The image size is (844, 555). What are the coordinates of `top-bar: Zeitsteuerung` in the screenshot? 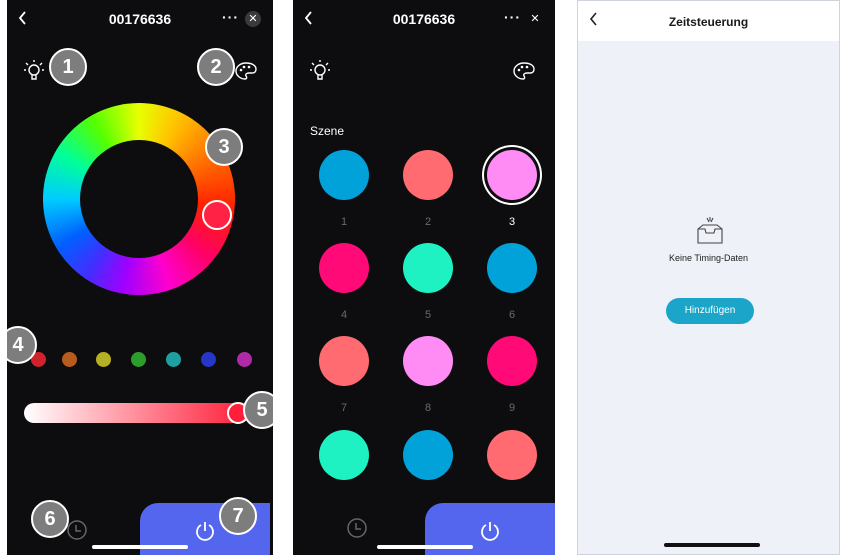 It's located at (708, 21).